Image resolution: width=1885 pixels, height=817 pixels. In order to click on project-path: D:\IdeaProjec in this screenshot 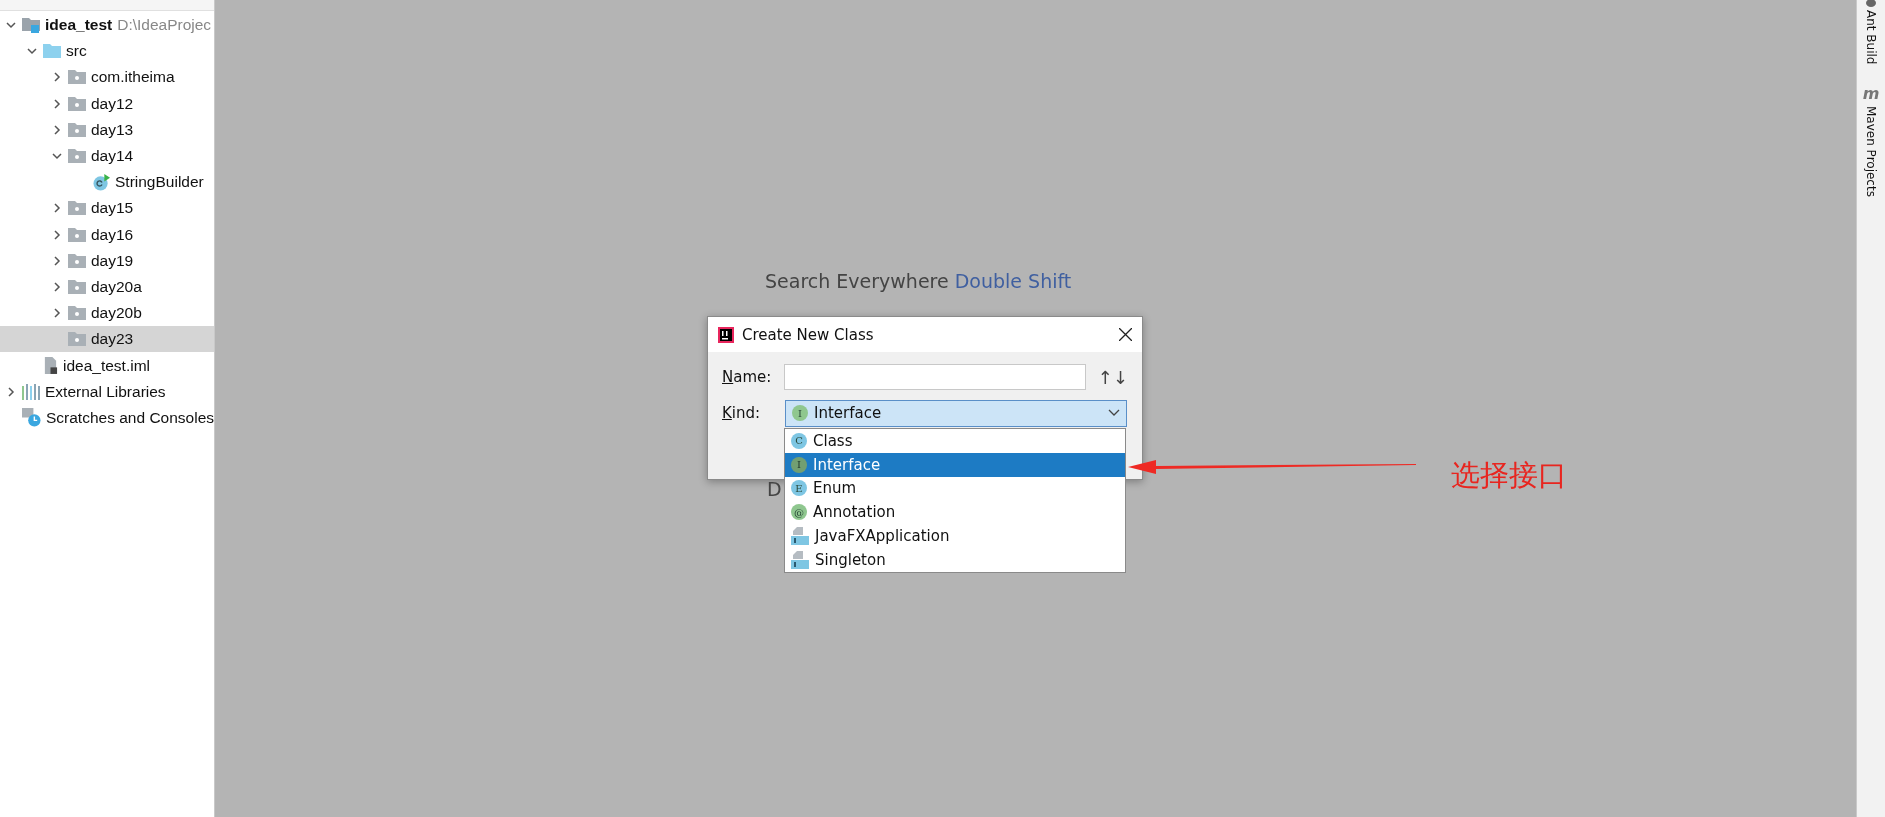, I will do `click(164, 25)`.